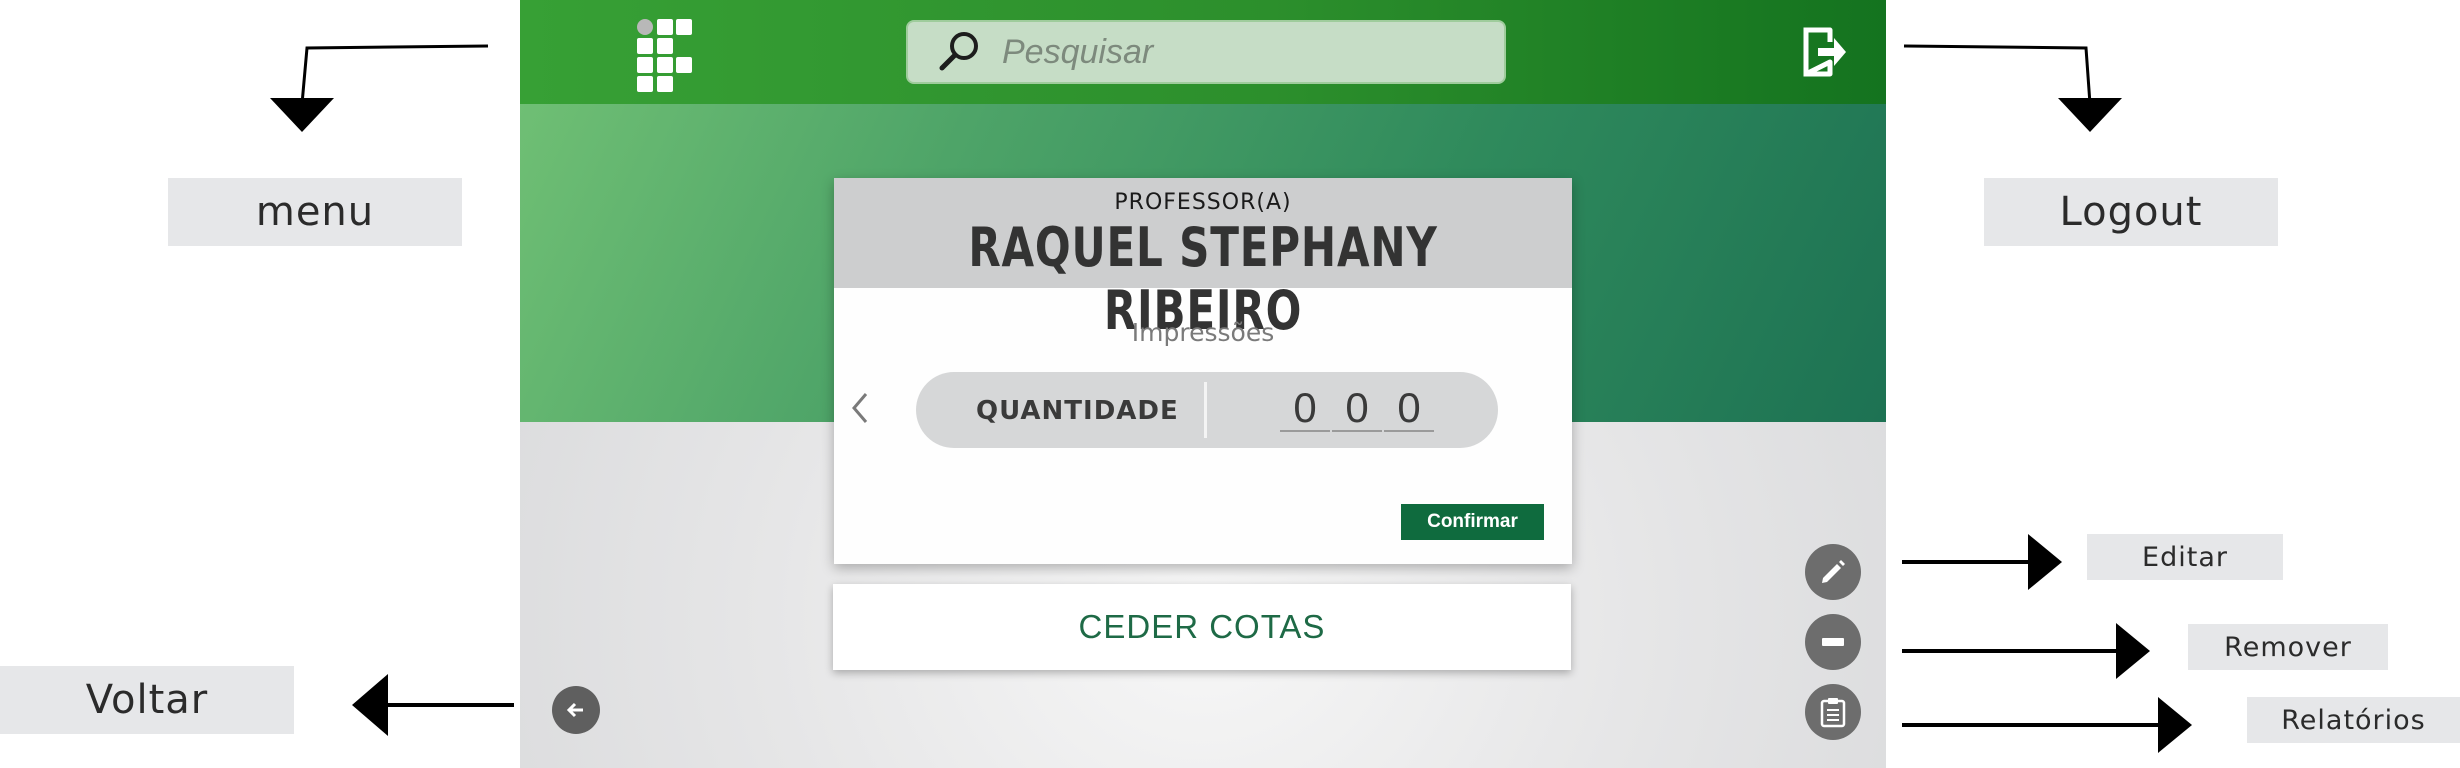 The height and width of the screenshot is (768, 2460). Describe the element at coordinates (666, 56) in the screenshot. I see `institution-logo-icon` at that location.